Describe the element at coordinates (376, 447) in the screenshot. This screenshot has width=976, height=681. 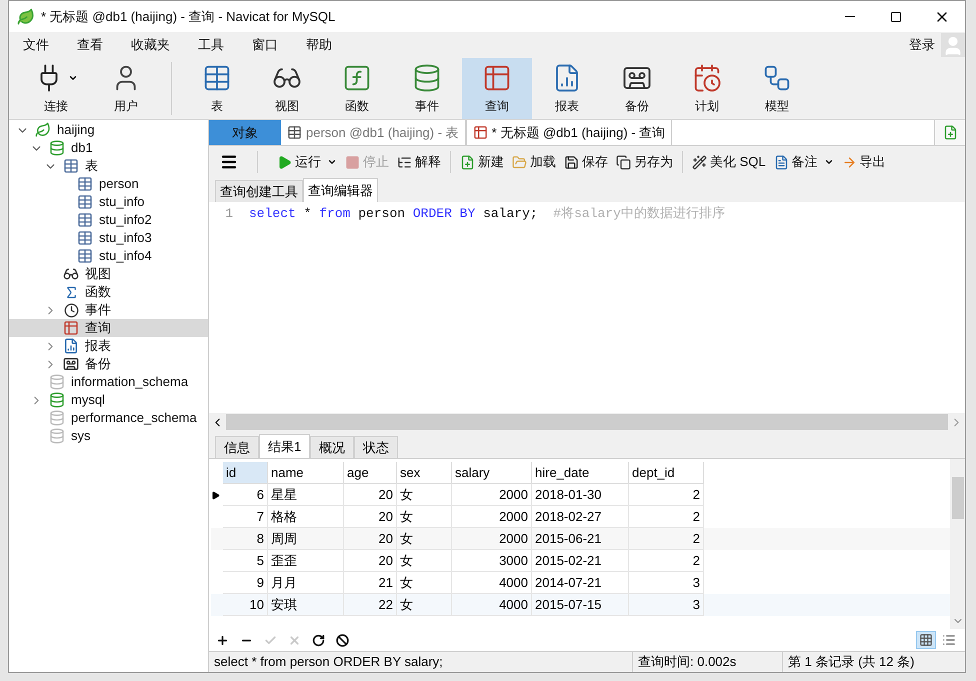
I see `result-tab: 状态` at that location.